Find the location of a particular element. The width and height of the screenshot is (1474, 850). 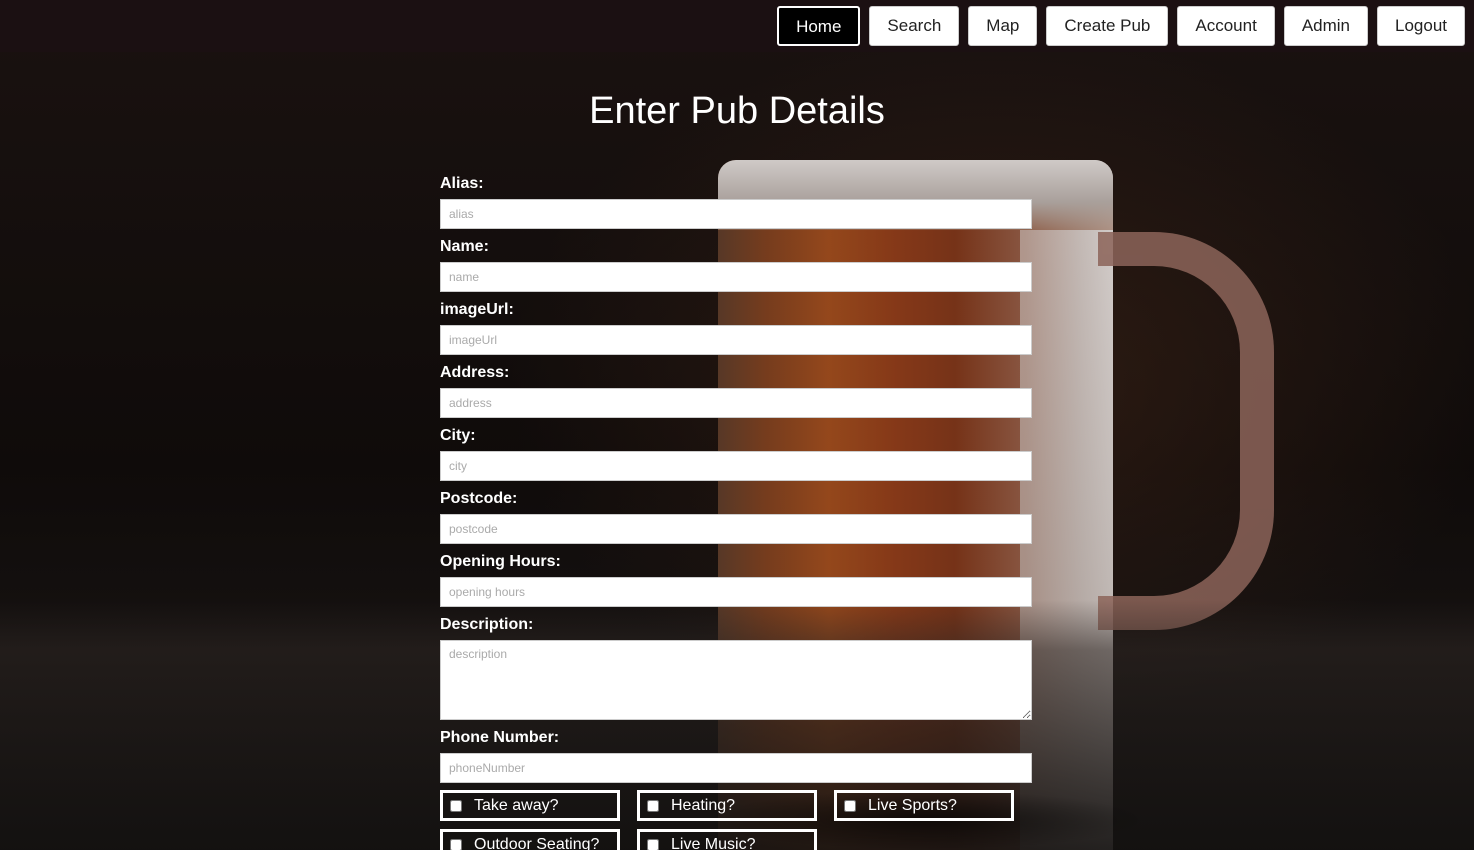

outdoor-seating-label: Outdoor Seating? is located at coordinates (537, 842).